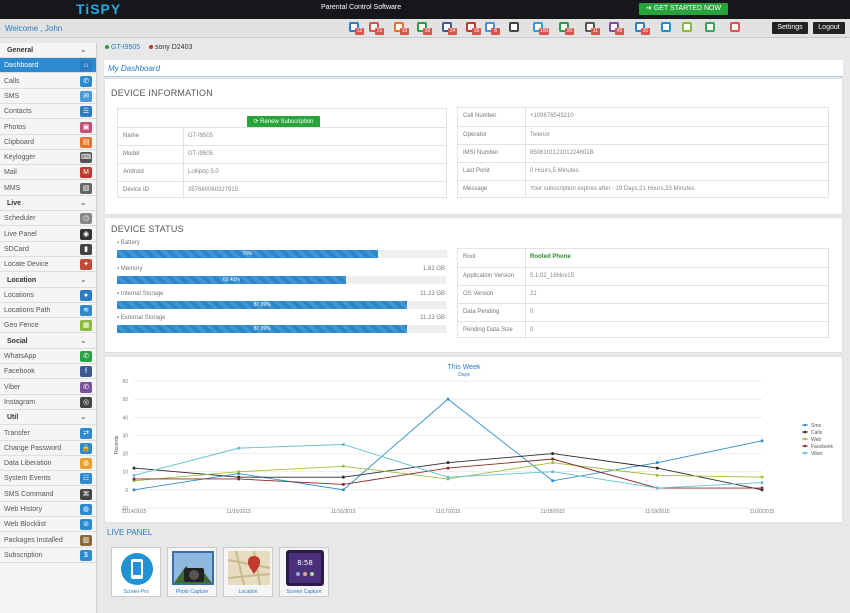 The width and height of the screenshot is (850, 613). I want to click on viber-notification: 45, so click(616, 28).